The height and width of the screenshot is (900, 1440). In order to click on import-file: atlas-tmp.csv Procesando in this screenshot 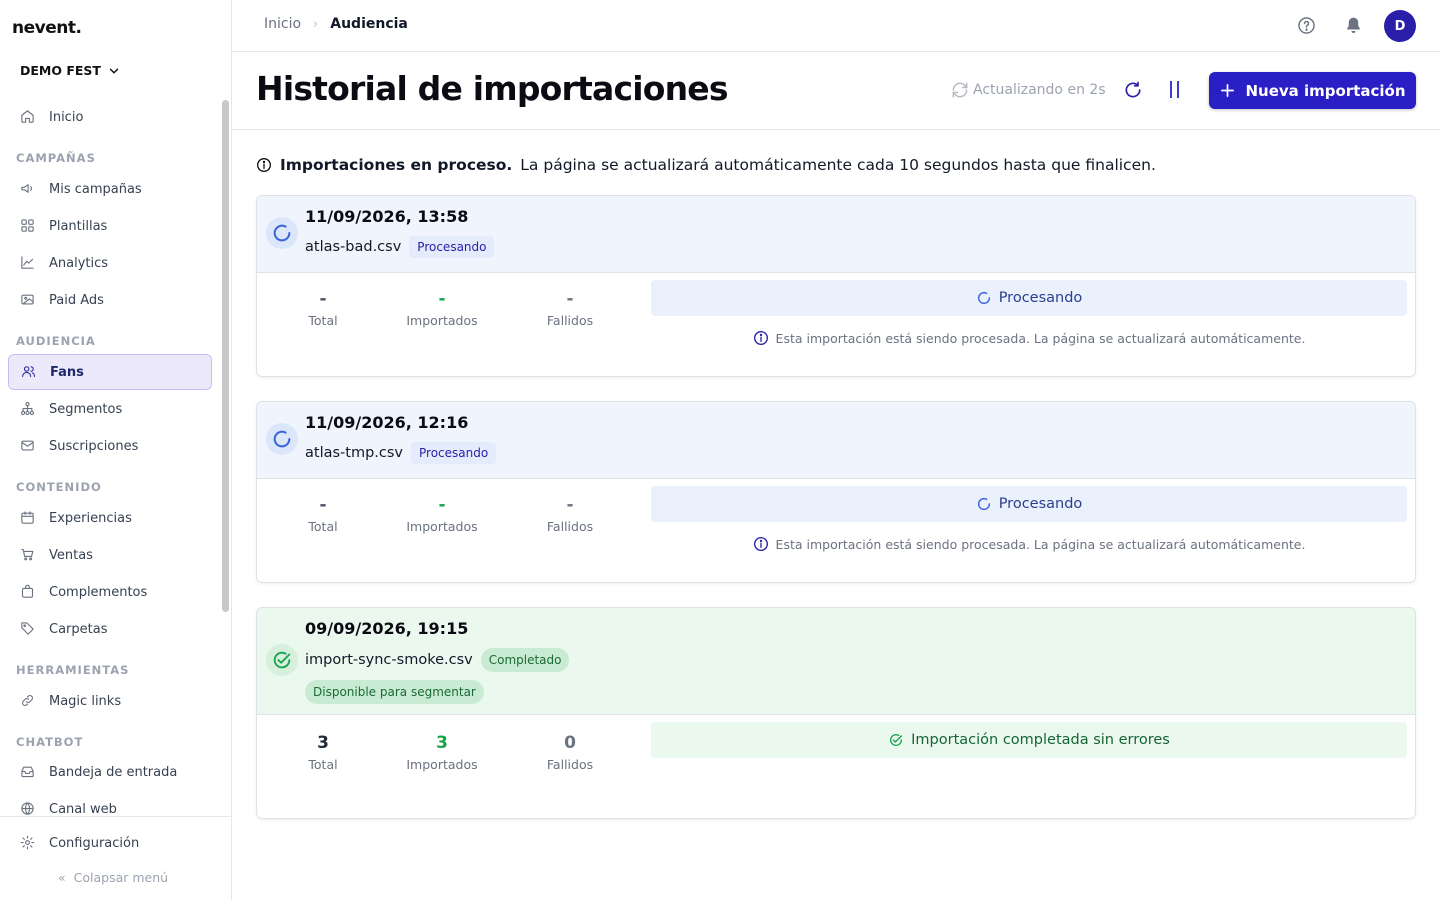, I will do `click(401, 453)`.